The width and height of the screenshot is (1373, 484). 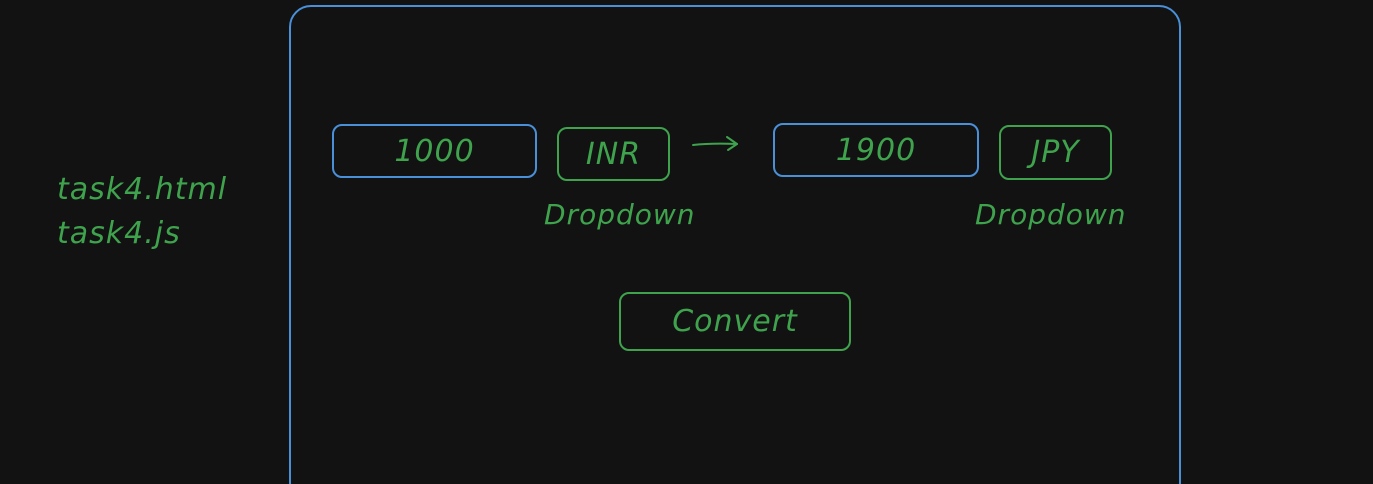 I want to click on from-amount-input: 1000, so click(x=434, y=151).